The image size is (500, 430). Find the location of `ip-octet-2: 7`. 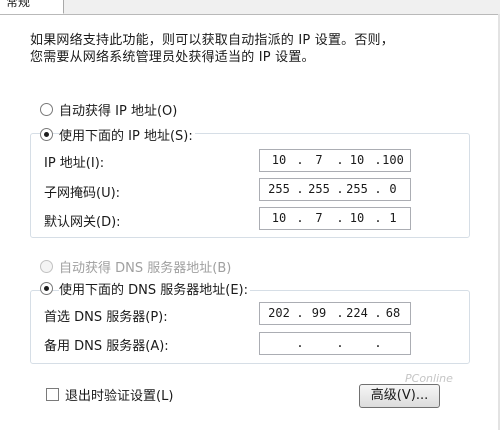

ip-octet-2: 7 is located at coordinates (319, 160).